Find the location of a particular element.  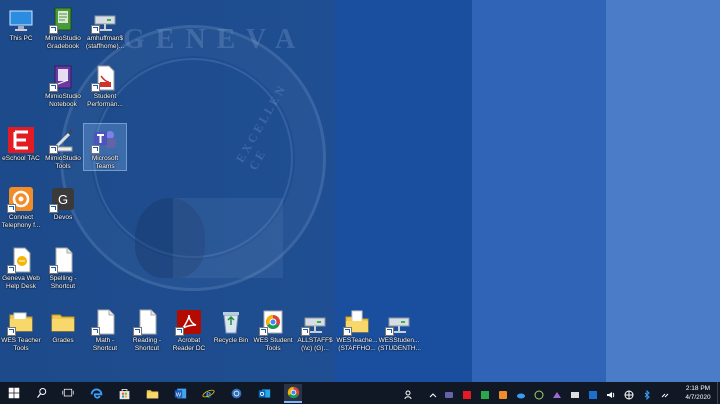

desktop-icon-spelling-shortcut: Spelling - Shortcut is located at coordinates (63, 267).